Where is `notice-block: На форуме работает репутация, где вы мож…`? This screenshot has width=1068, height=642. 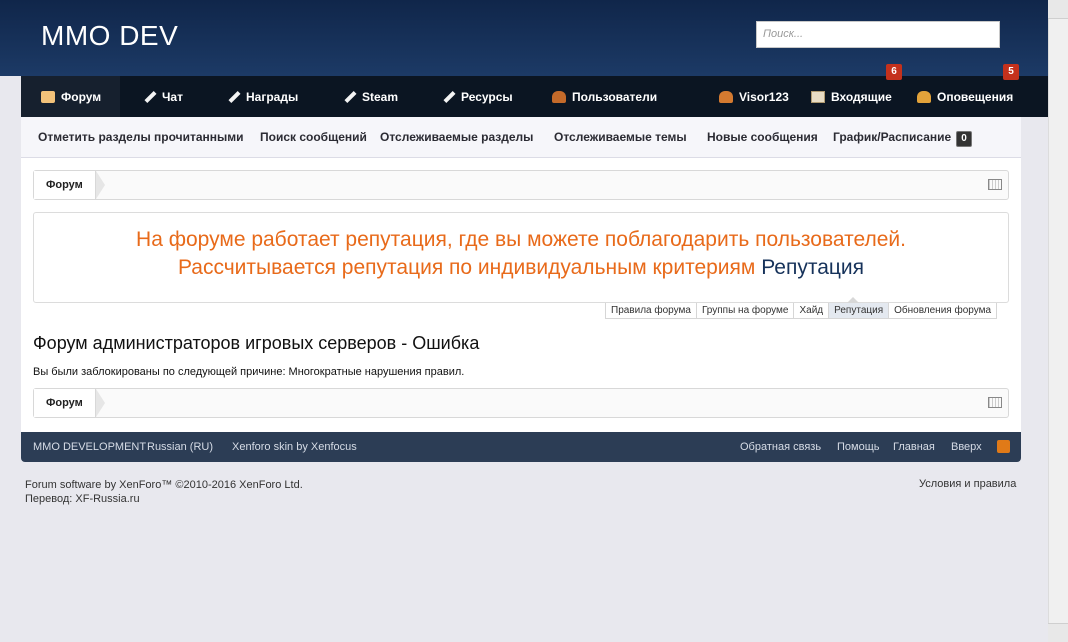 notice-block: На форуме работает репутация, где вы мож… is located at coordinates (521, 257).